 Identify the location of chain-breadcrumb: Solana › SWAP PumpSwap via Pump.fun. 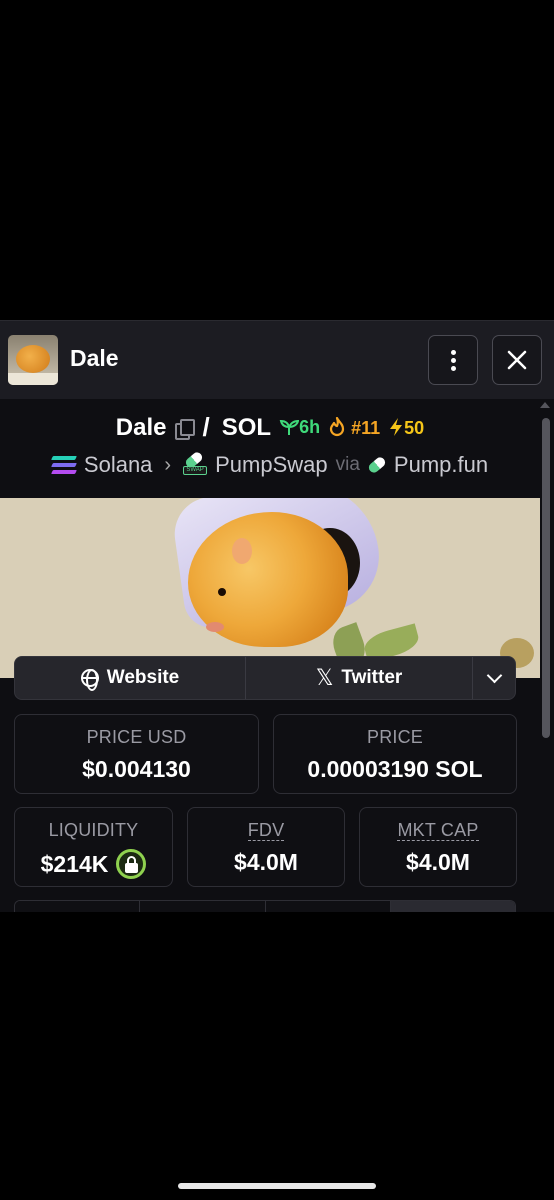
(270, 464).